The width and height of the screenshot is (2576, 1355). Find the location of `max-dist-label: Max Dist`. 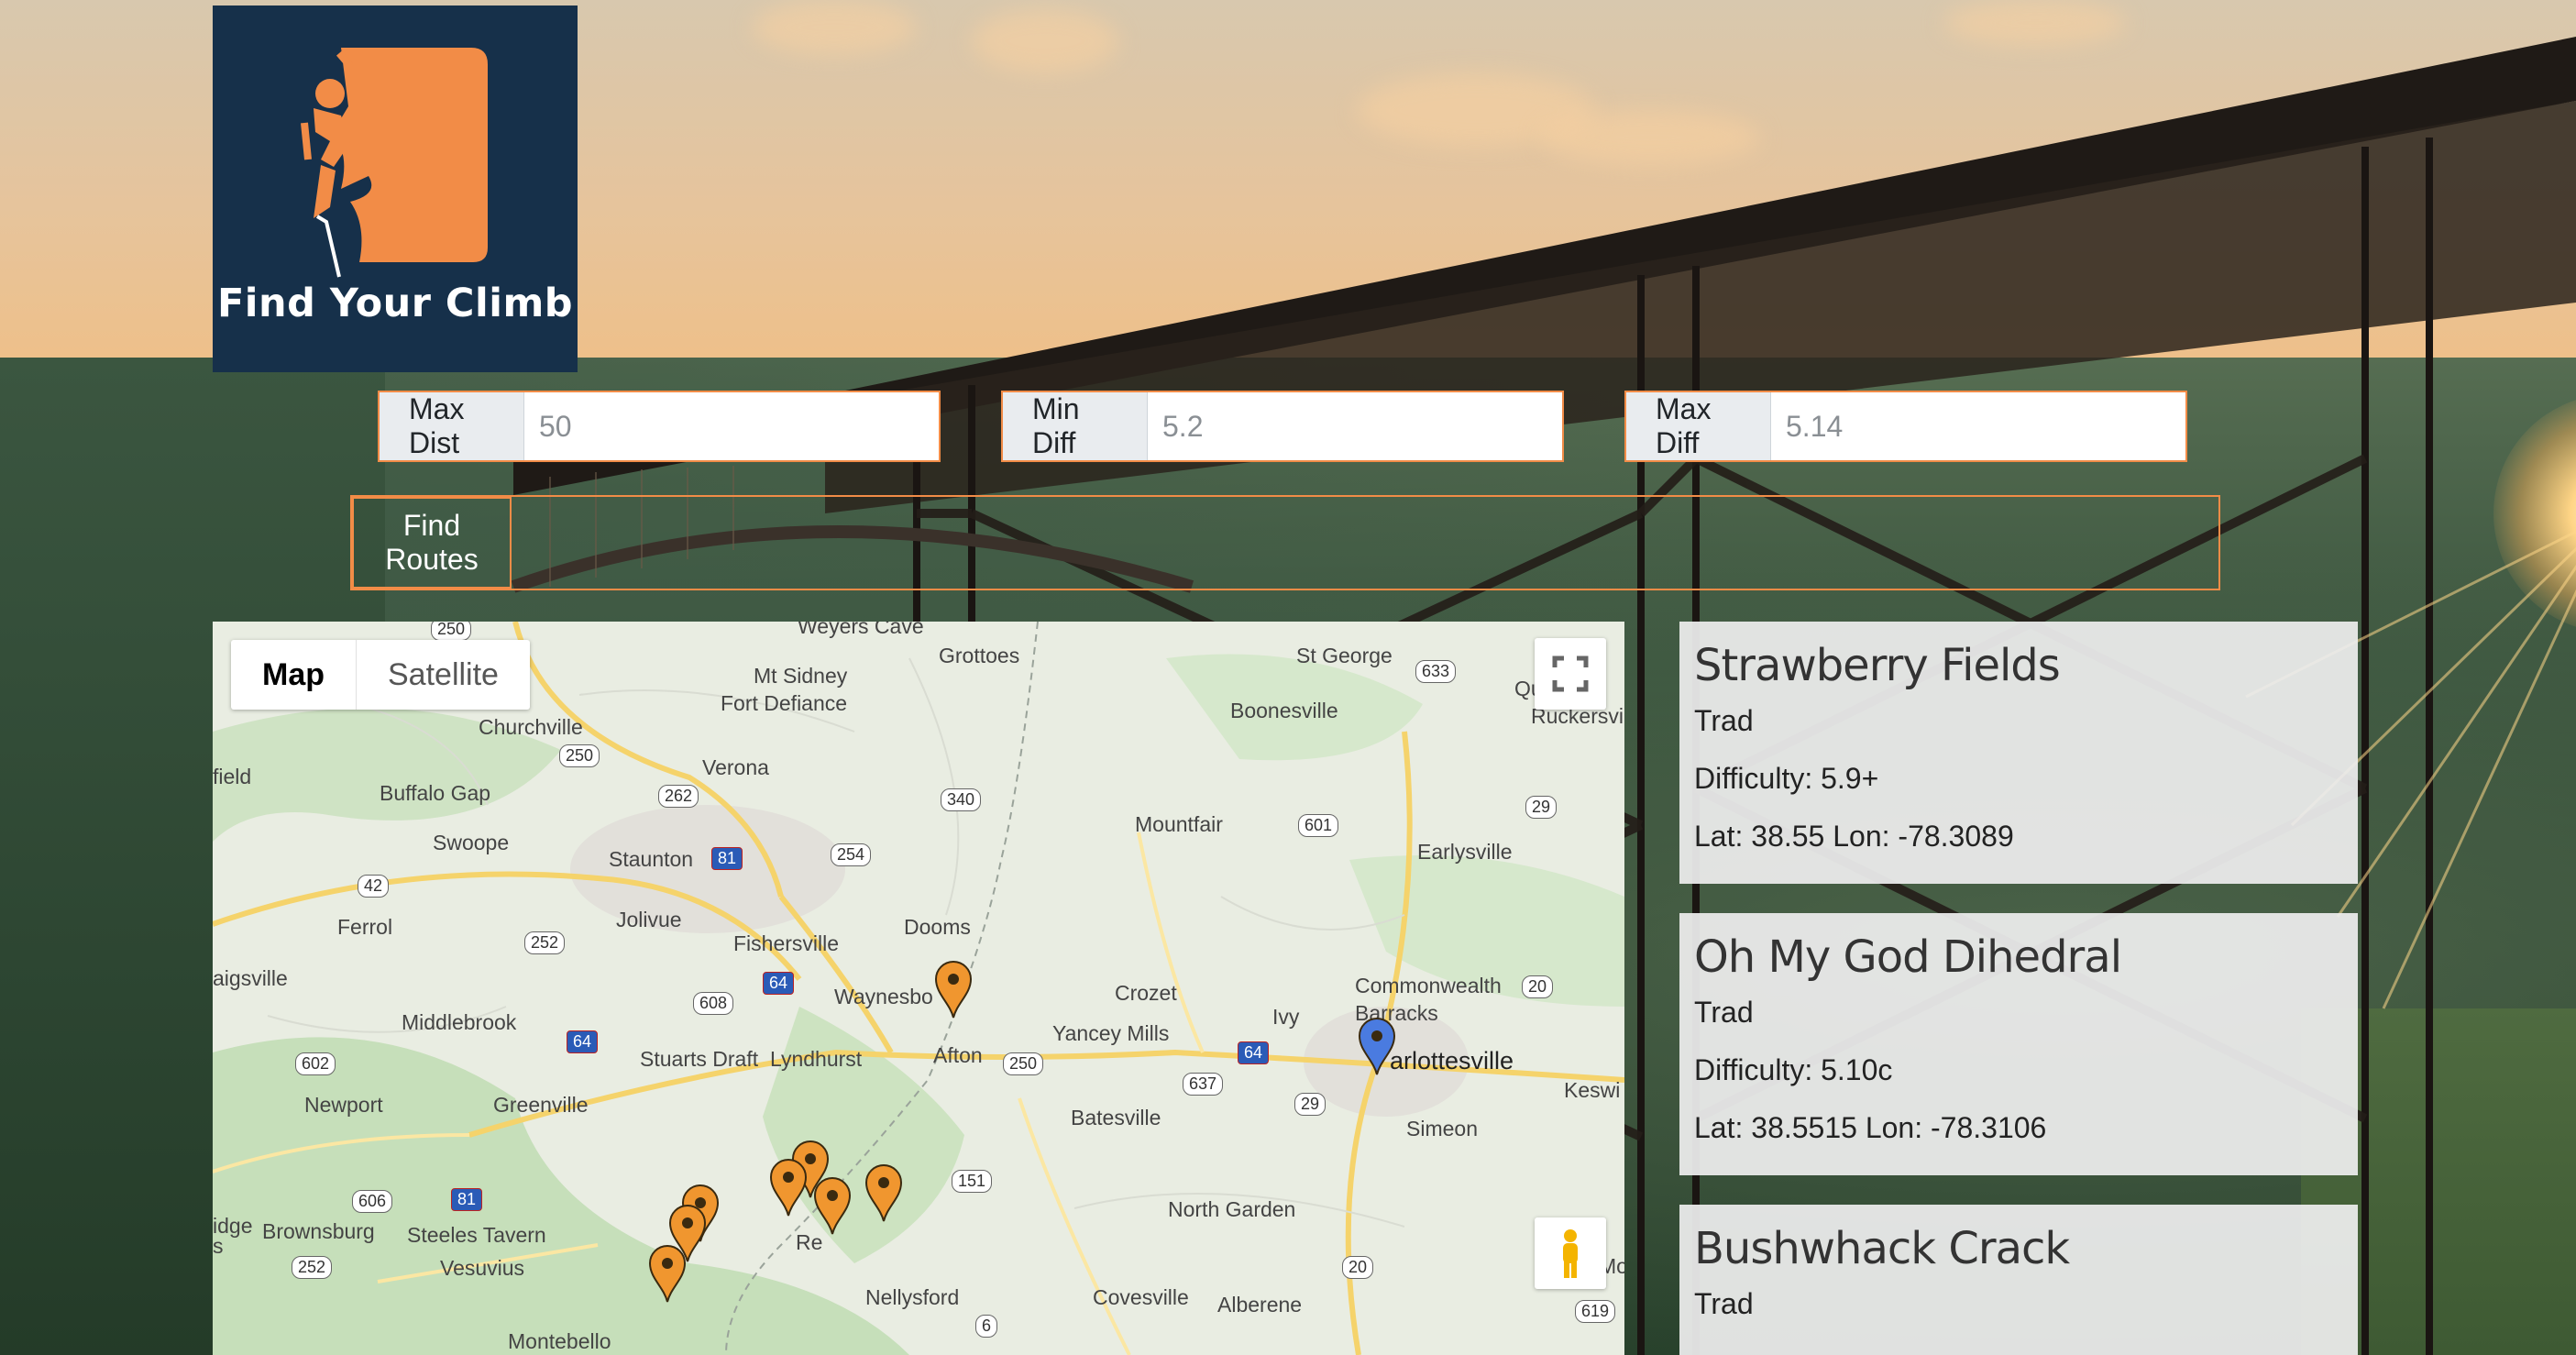

max-dist-label: Max Dist is located at coordinates (452, 426).